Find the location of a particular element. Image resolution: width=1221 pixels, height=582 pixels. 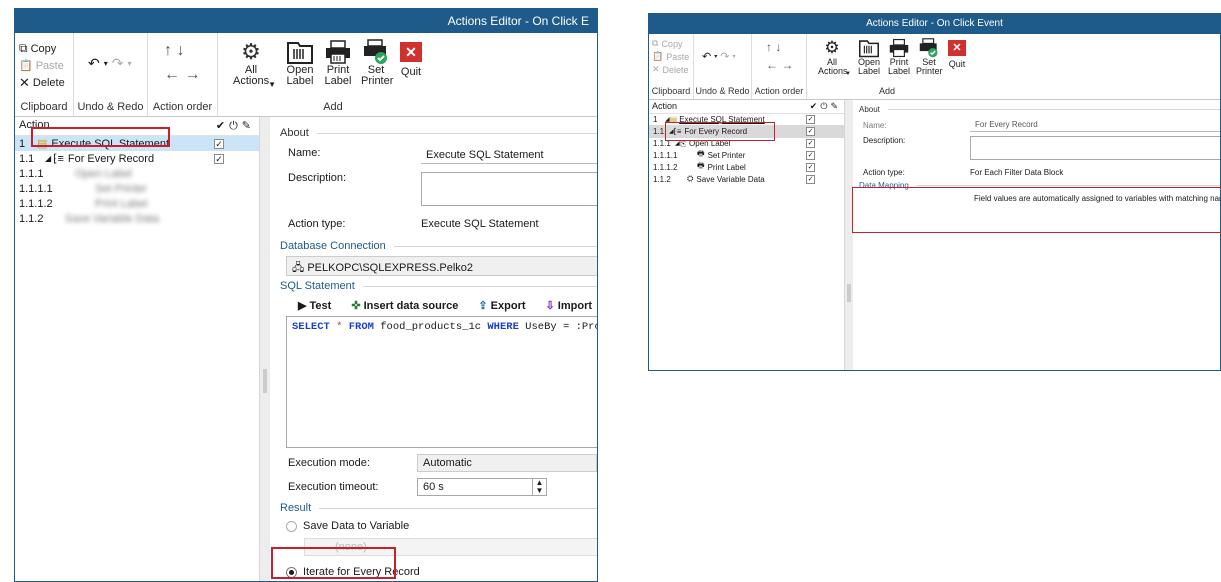

add-group-label: Add is located at coordinates (886, 91).